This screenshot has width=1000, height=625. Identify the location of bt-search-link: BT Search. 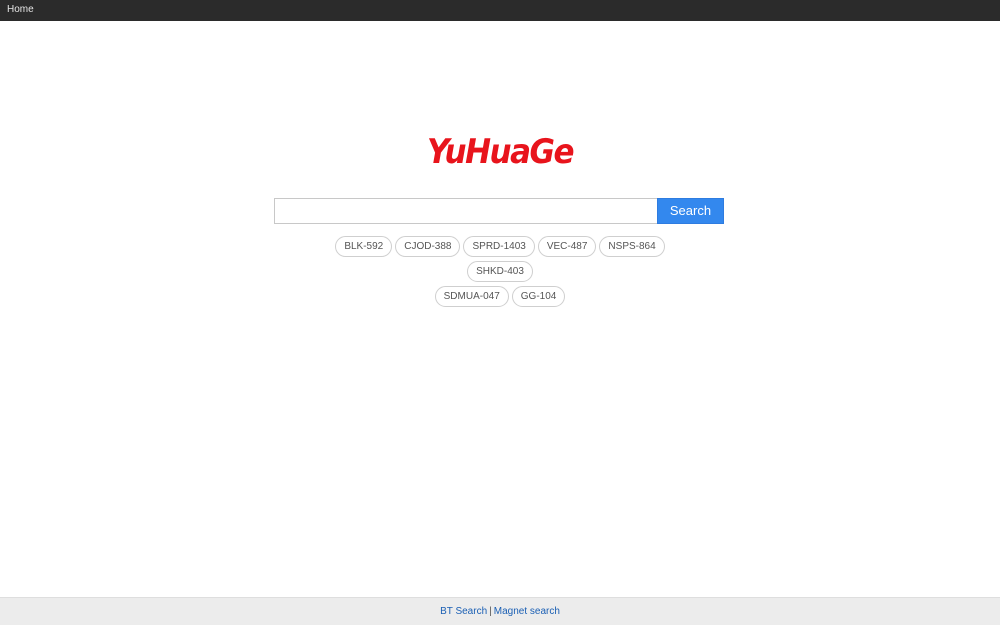
(463, 611).